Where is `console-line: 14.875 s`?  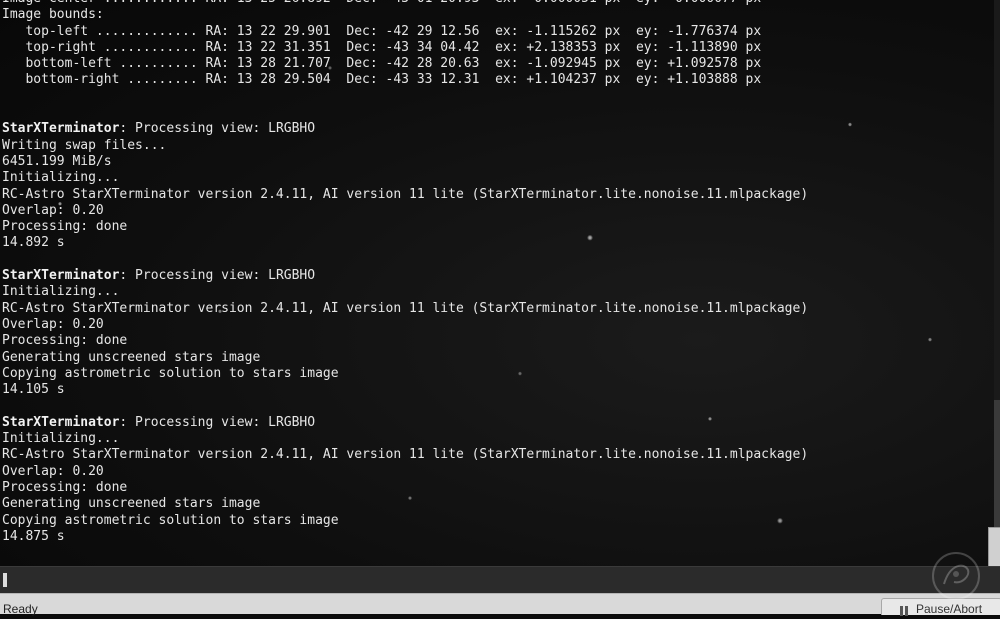 console-line: 14.875 s is located at coordinates (405, 537).